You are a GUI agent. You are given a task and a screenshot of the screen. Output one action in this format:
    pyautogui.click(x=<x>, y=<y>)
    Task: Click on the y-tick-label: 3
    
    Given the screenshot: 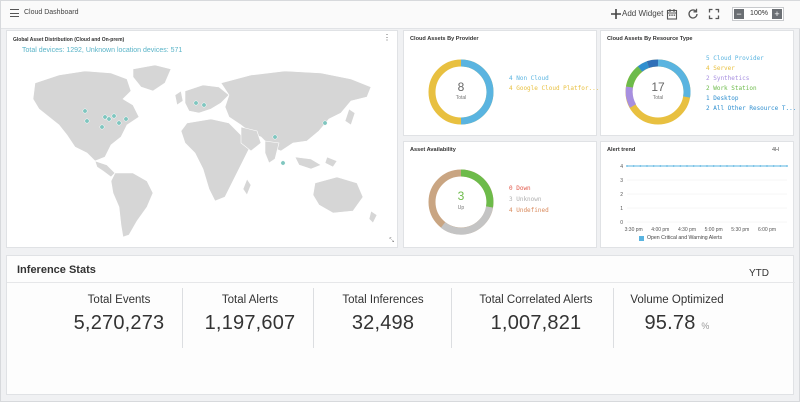 What is the action you would take?
    pyautogui.click(x=621, y=181)
    